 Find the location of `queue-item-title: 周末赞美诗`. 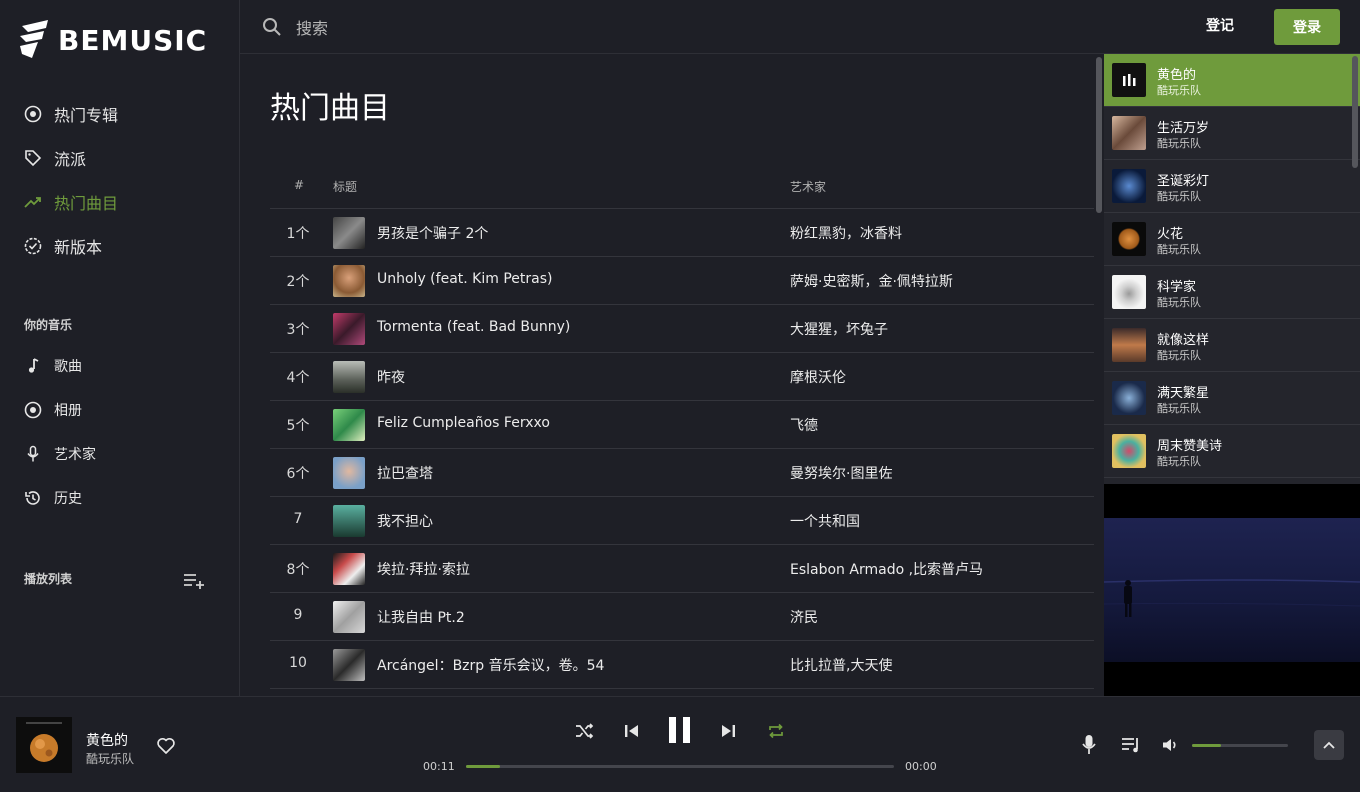

queue-item-title: 周末赞美诗 is located at coordinates (1190, 446).